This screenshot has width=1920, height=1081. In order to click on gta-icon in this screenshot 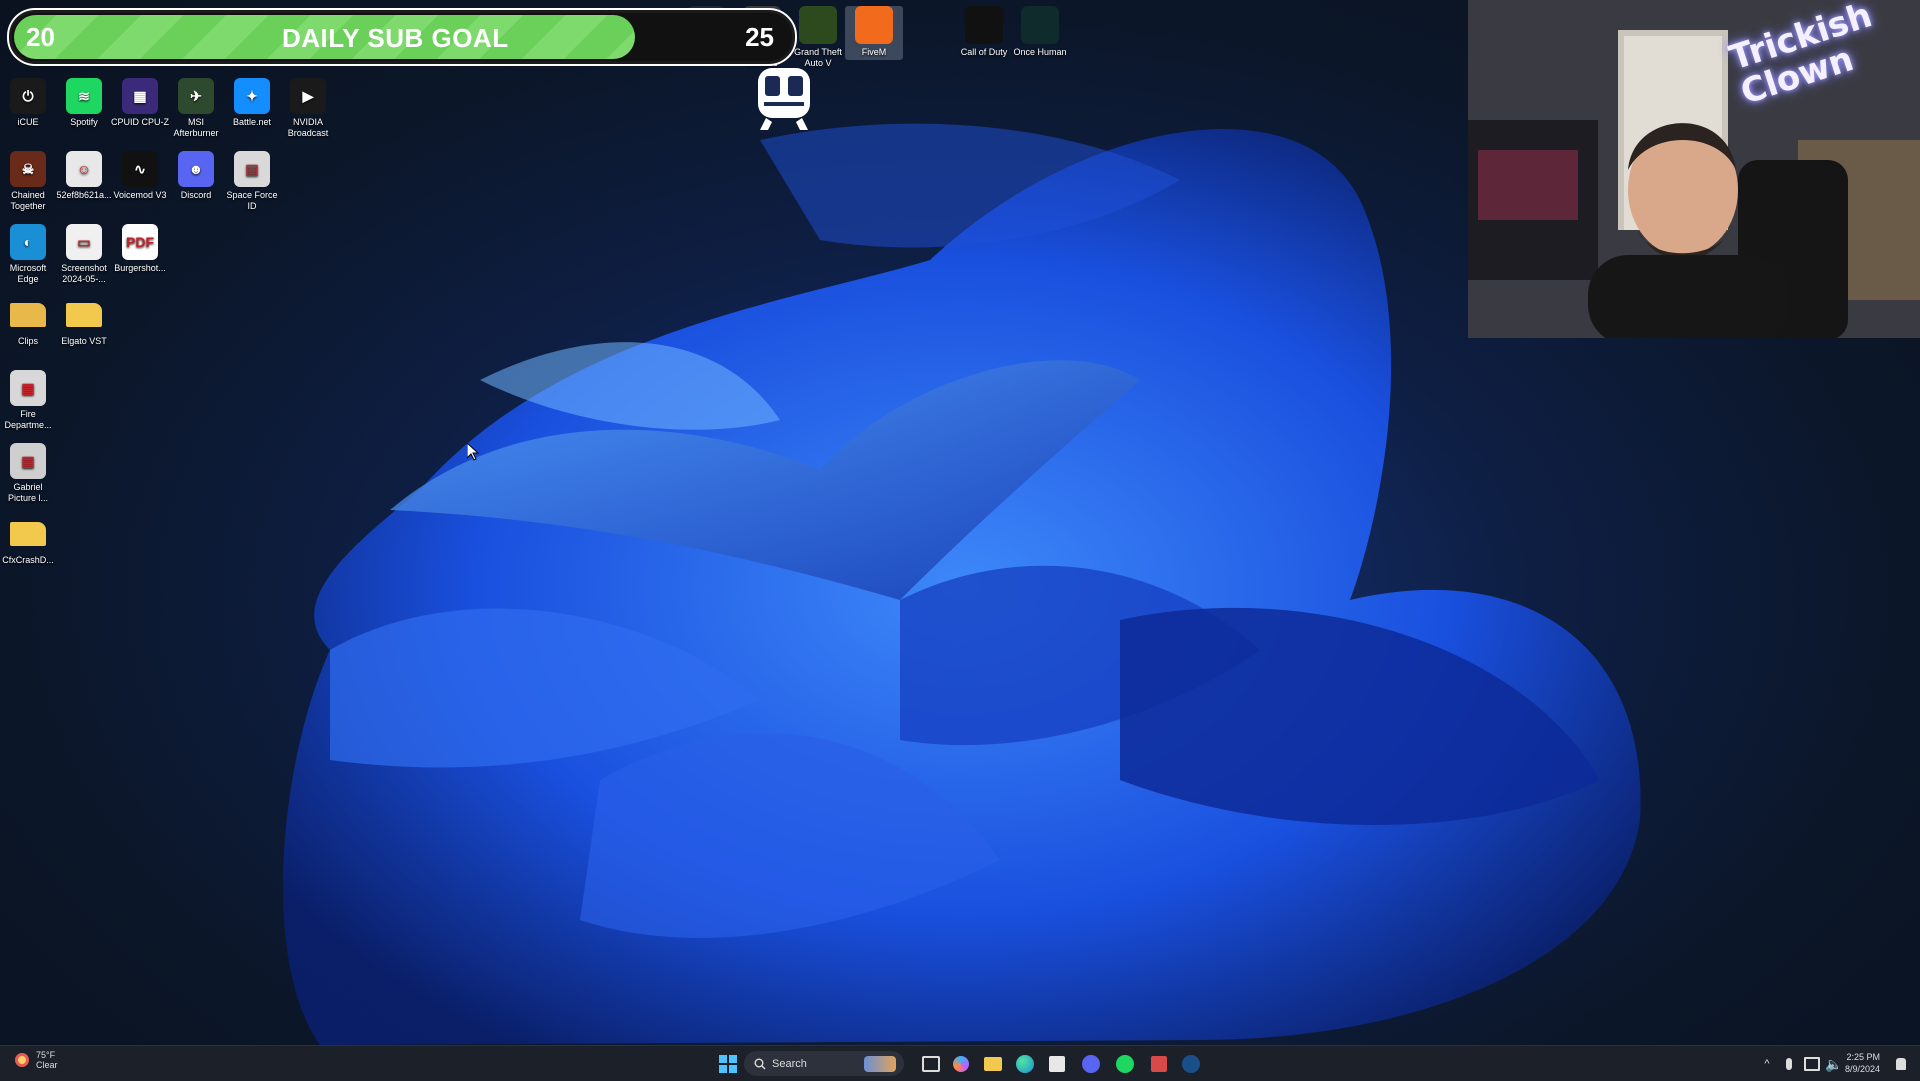, I will do `click(818, 25)`.